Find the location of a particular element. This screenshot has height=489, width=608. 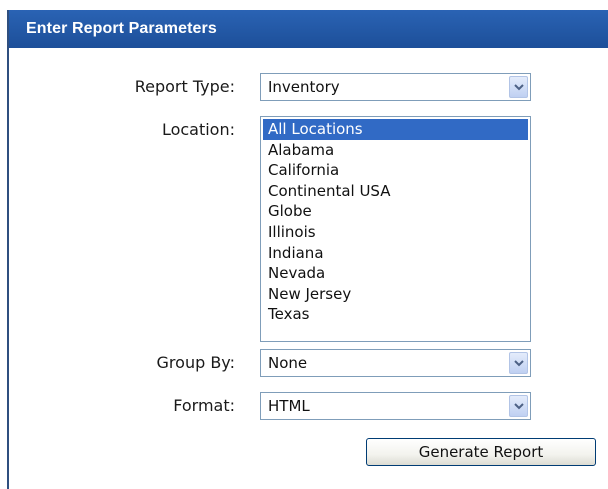

location-option: Texas is located at coordinates (395, 314).